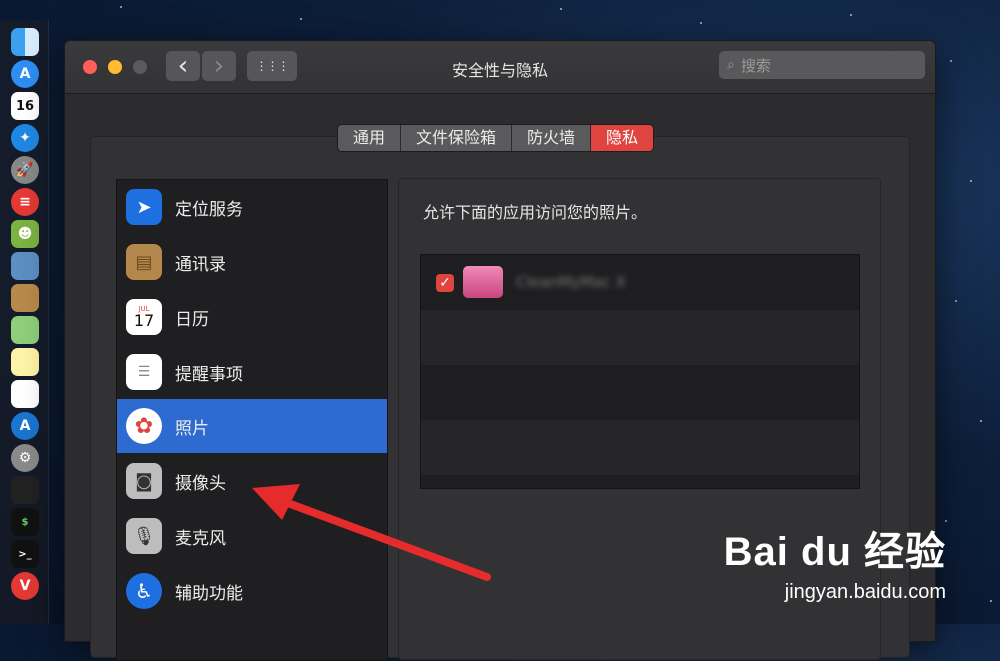 The image size is (1000, 661). I want to click on watermark-logo: Bai du 经验, so click(834, 552).